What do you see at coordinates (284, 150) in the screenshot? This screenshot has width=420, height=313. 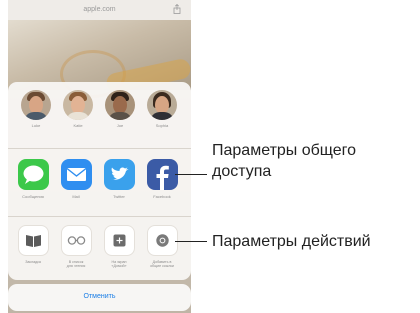 I see `callout-sharing-line: Параметры общего` at bounding box center [284, 150].